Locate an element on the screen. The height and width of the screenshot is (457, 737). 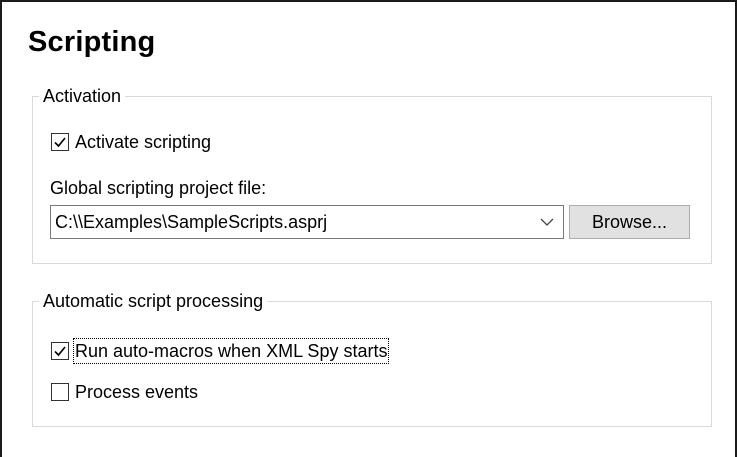
run-auto-macros-checkbox: Run auto-macros when XML Spy starts is located at coordinates (220, 351).